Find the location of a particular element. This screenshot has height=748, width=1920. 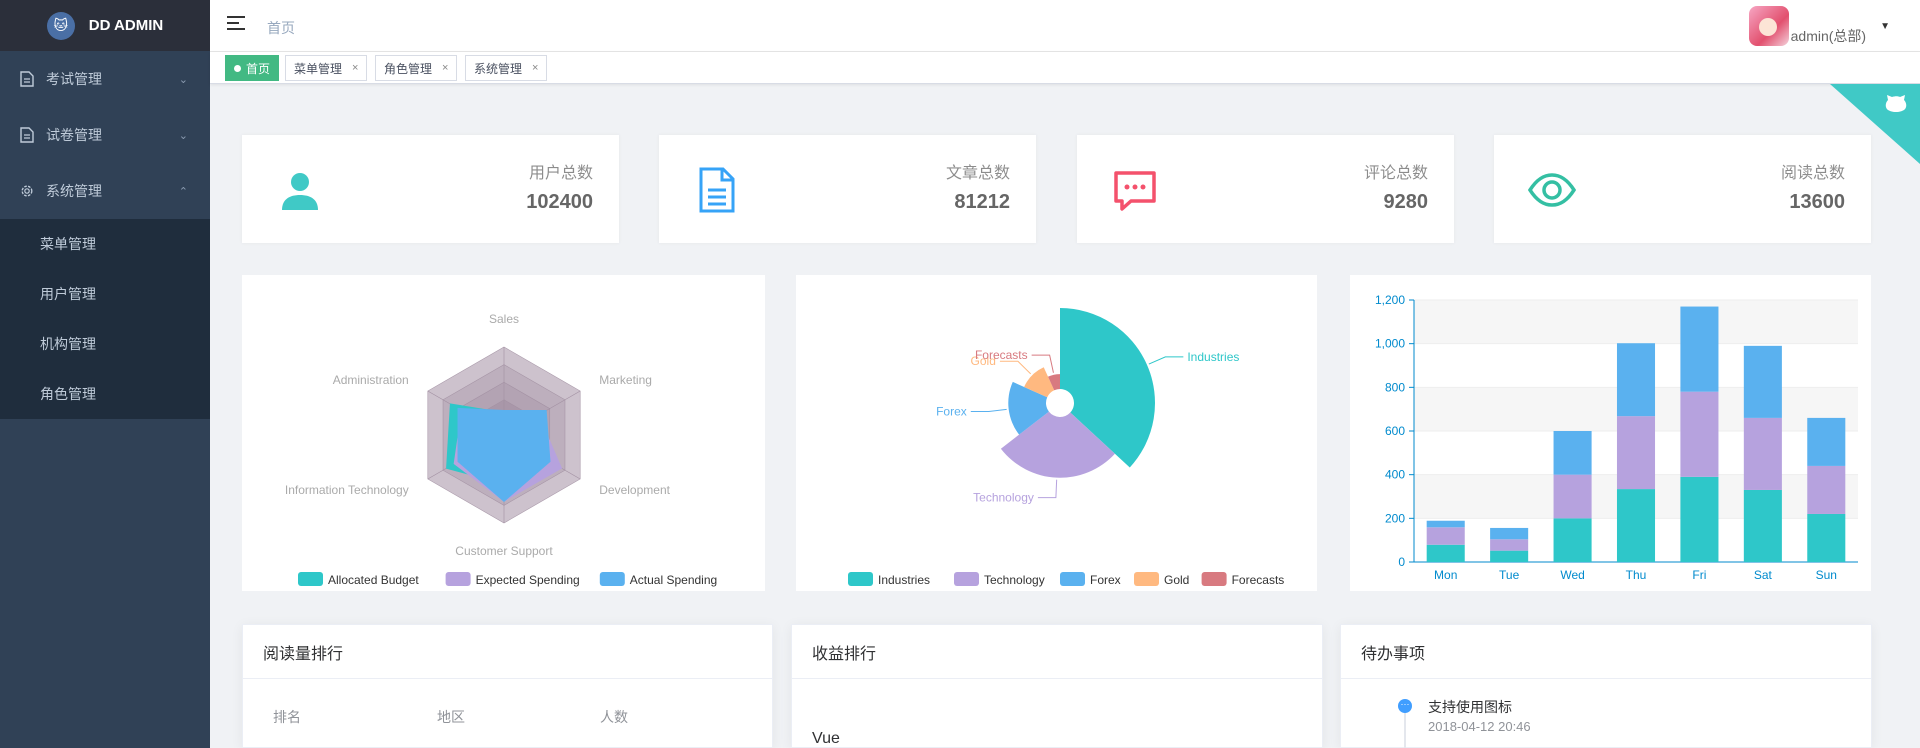

sidebar-item-roles: 角色管理 is located at coordinates (105, 394).